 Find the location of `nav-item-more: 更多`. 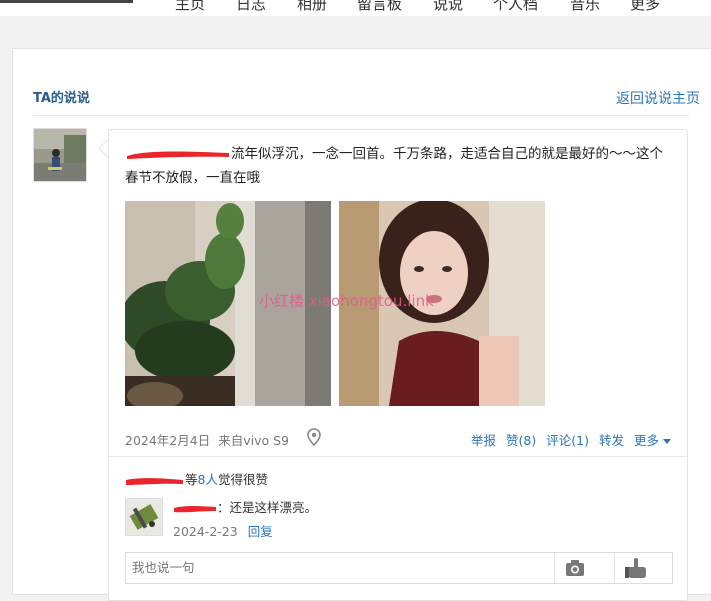

nav-item-more: 更多 is located at coordinates (645, 7).